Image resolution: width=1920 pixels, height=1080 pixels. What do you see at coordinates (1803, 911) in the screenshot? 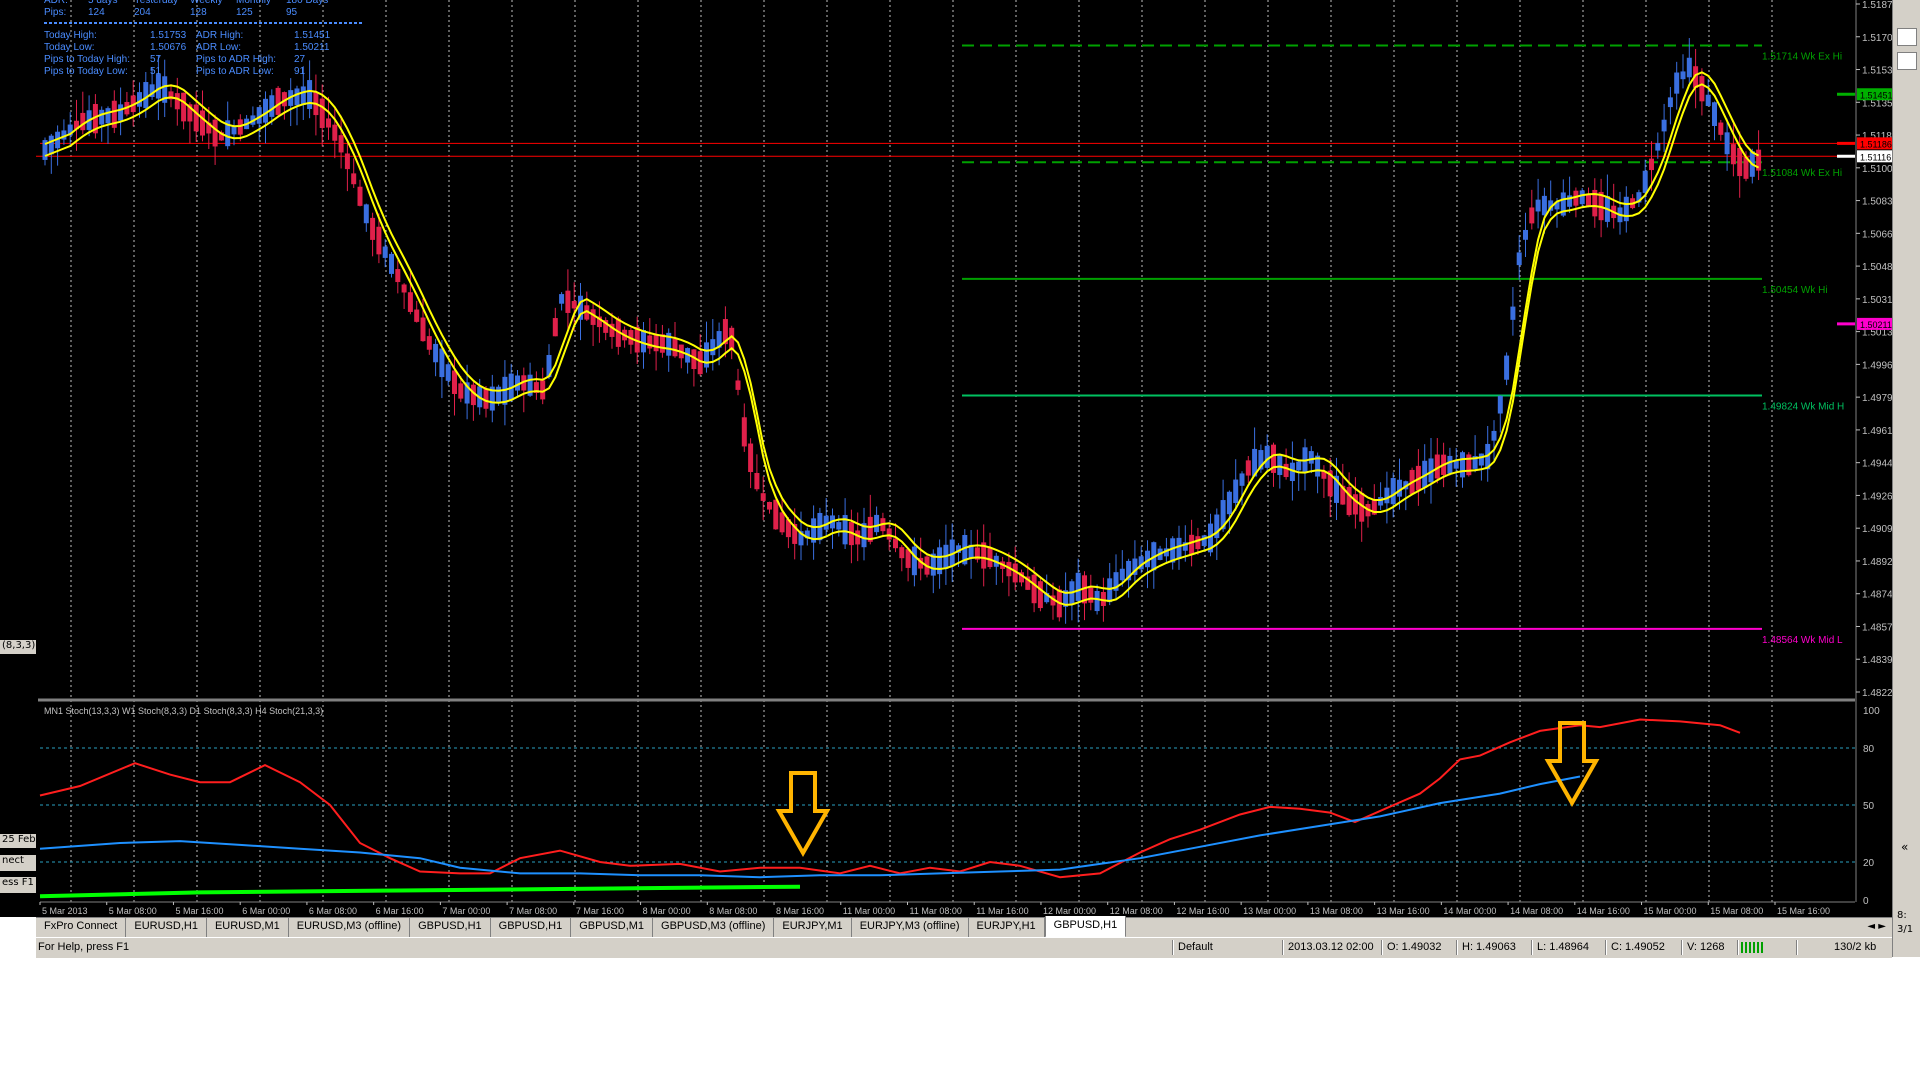
I see `time-tick-label: 15 Mar 16:00` at bounding box center [1803, 911].